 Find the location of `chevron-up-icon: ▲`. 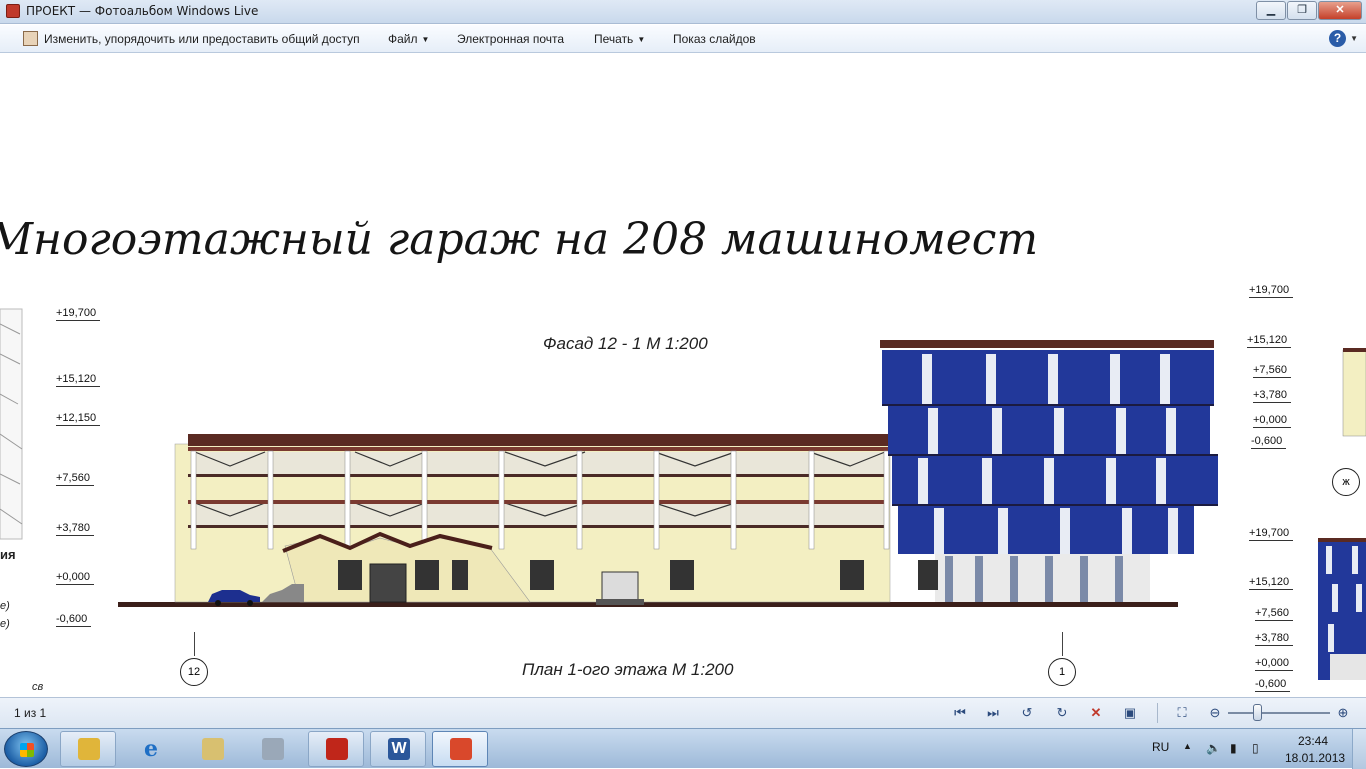

chevron-up-icon: ▲ is located at coordinates (1187, 746).